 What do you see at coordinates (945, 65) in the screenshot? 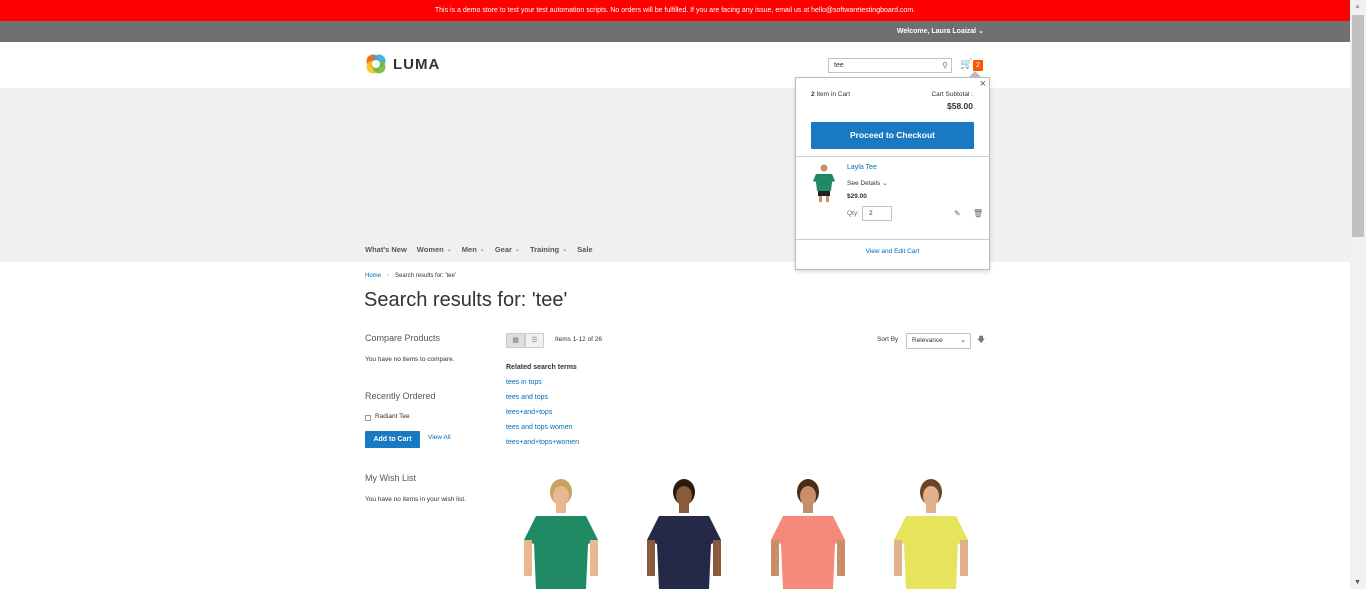
I see `search-icon: ⚲` at bounding box center [945, 65].